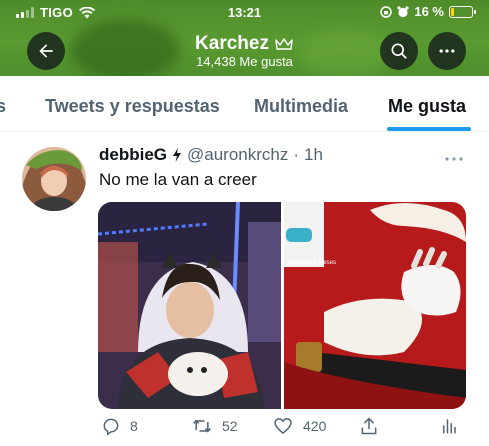 This screenshot has width=489, height=446. I want to click on tweet-actions: 8 52 420, so click(244, 430).